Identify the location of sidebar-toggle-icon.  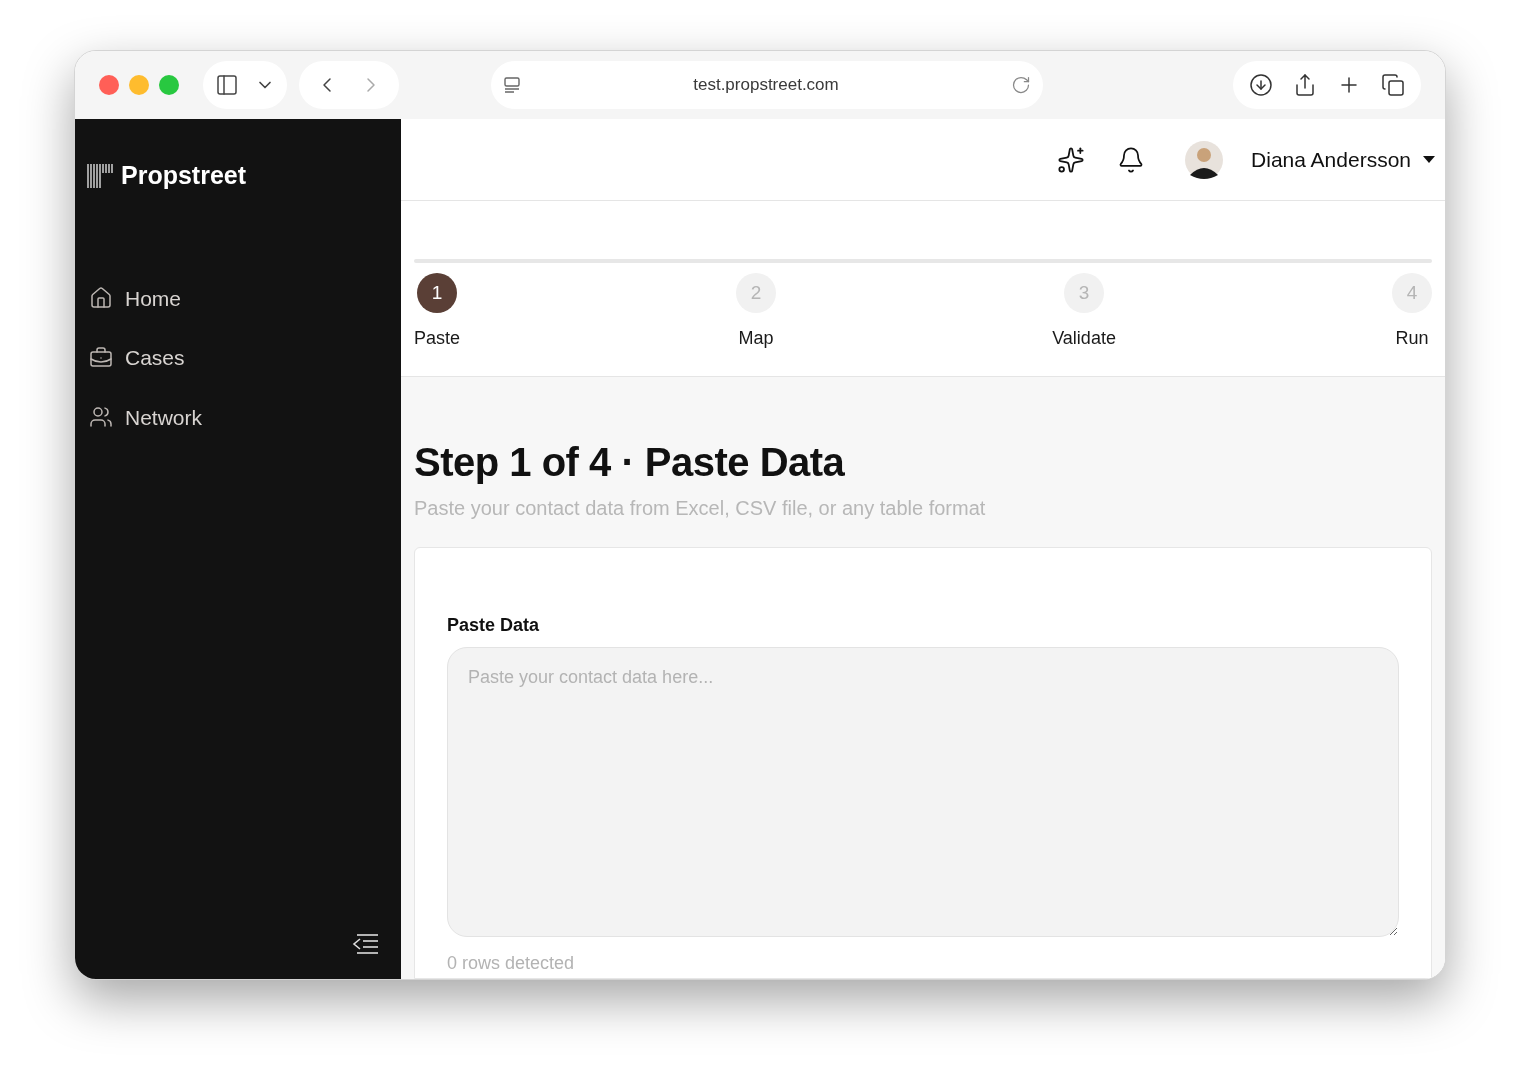
(227, 85).